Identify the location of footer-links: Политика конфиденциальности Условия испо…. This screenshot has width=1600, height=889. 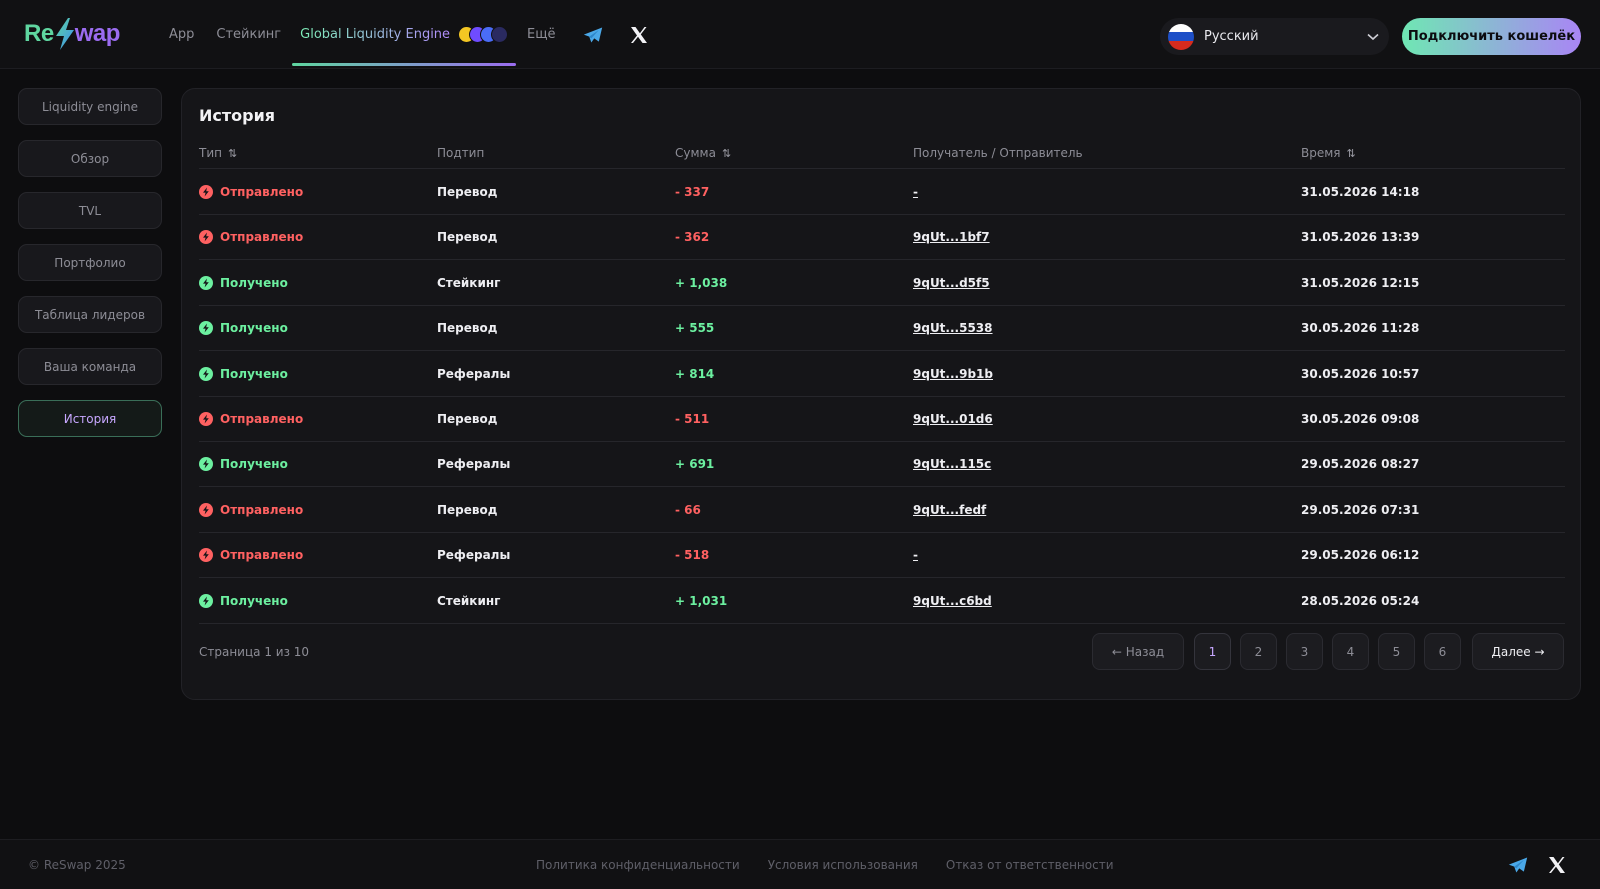
(839, 864).